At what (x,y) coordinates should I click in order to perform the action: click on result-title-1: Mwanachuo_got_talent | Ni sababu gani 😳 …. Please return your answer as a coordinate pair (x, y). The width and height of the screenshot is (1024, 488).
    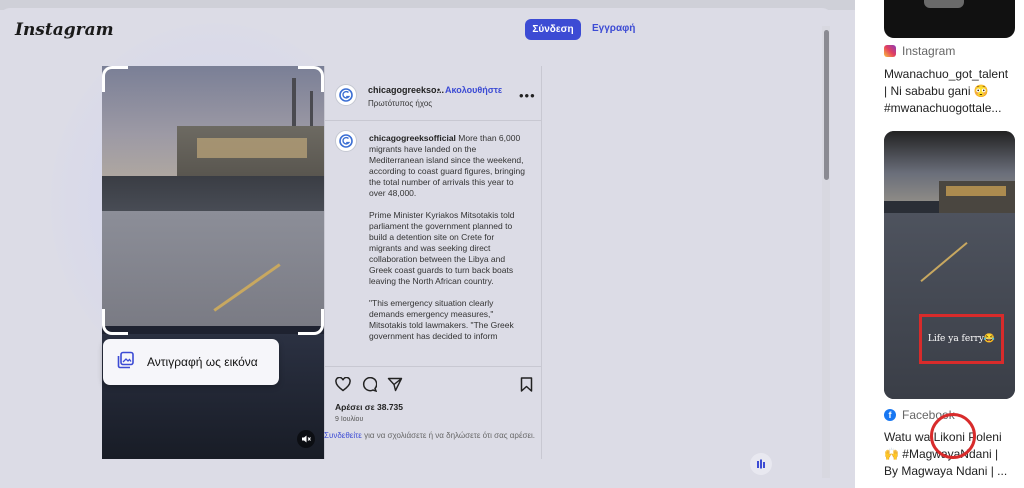
    Looking at the image, I should click on (950, 91).